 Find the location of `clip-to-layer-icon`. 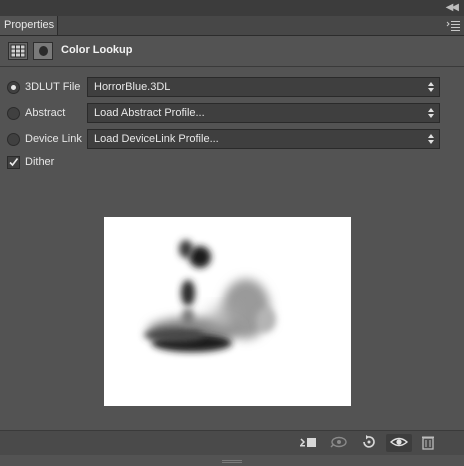

clip-to-layer-icon is located at coordinates (308, 443).